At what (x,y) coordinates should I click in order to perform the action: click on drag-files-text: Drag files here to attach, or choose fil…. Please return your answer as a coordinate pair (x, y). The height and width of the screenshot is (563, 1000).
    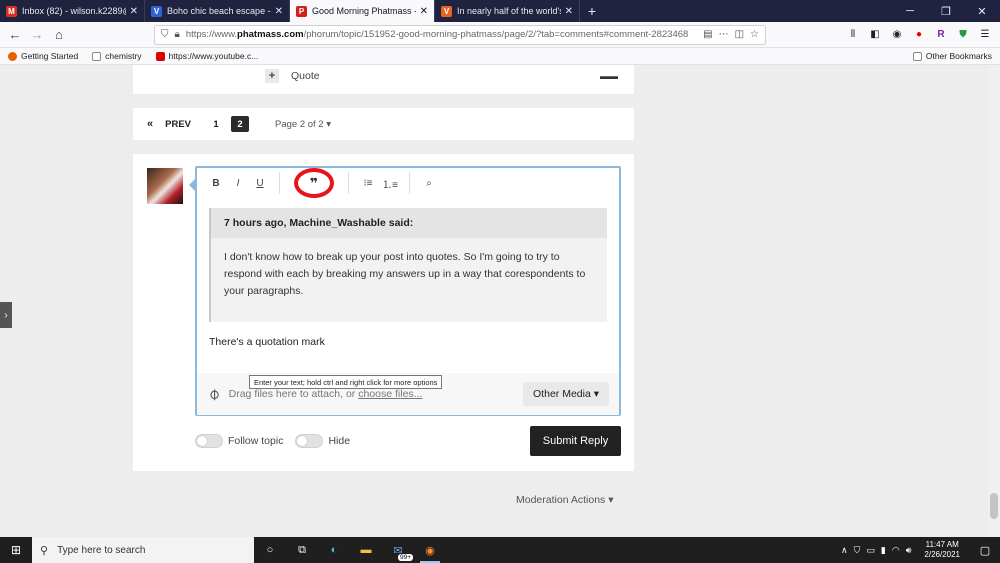
    Looking at the image, I should click on (325, 394).